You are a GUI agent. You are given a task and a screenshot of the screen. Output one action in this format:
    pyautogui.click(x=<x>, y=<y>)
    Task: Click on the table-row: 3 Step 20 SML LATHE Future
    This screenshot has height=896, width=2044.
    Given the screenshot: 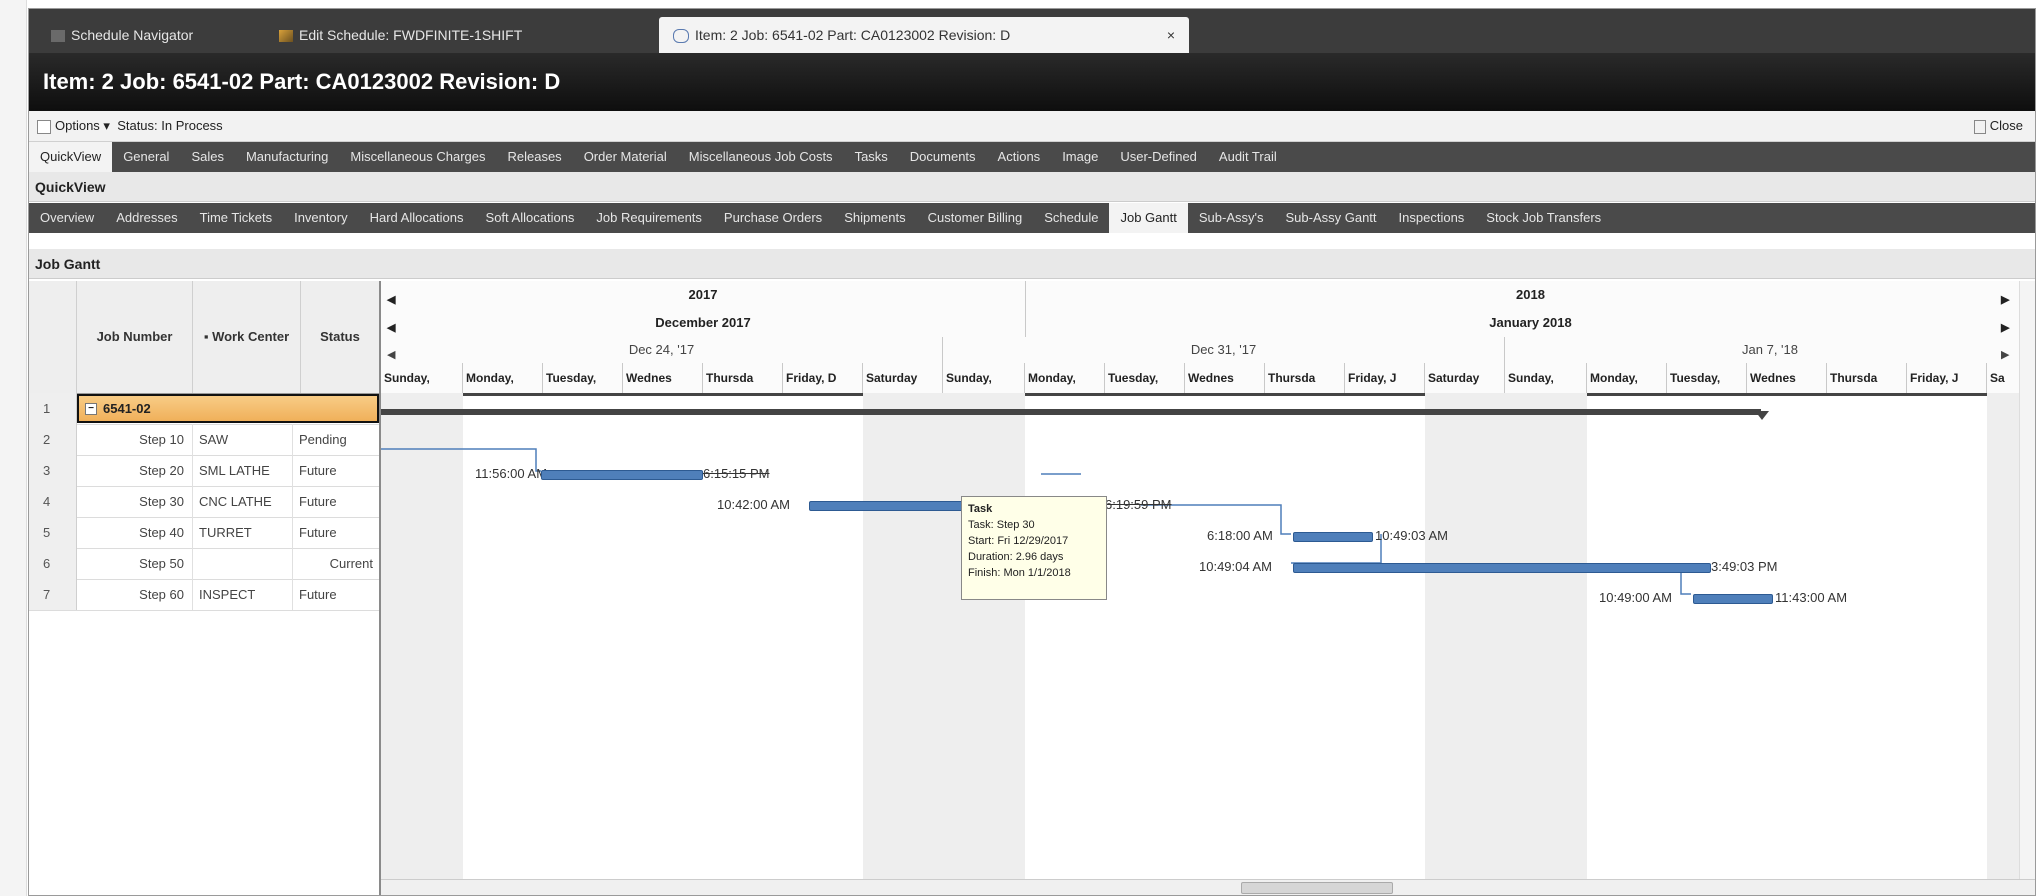 What is the action you would take?
    pyautogui.click(x=204, y=471)
    